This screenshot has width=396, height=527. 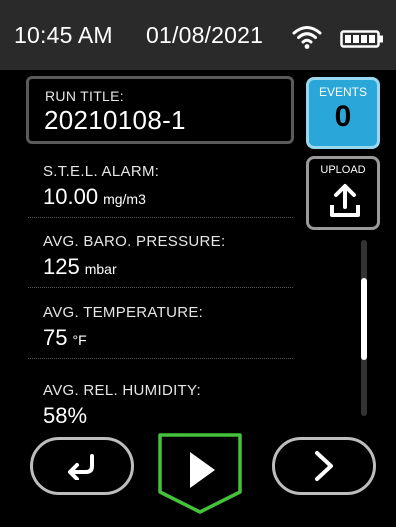 What do you see at coordinates (124, 199) in the screenshot?
I see `stel-alarm-unit: mg/m3` at bounding box center [124, 199].